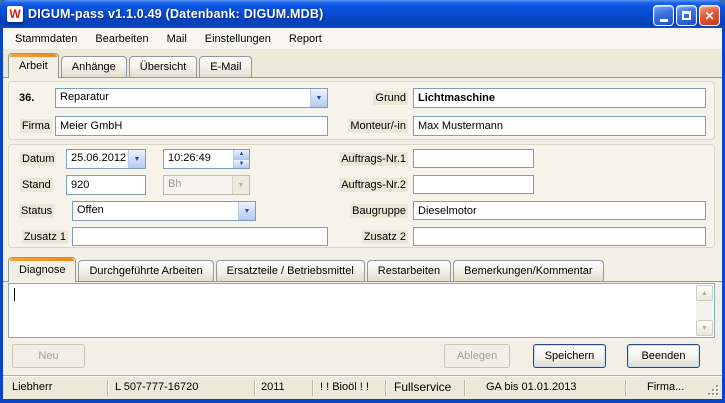  I want to click on monteur-label: Monteur/-in, so click(378, 126).